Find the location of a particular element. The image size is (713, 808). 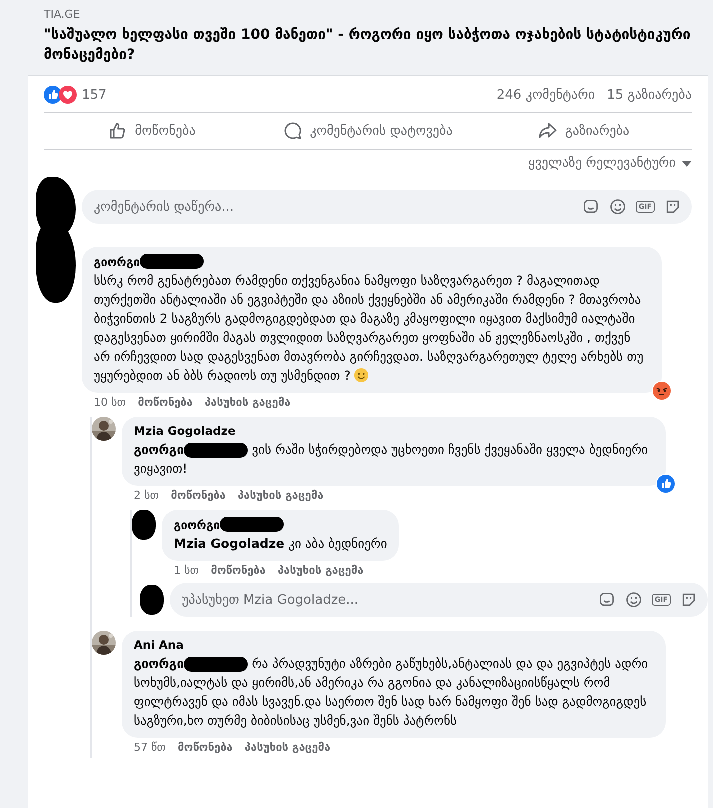

comment-text: გიორგი რა პრადვუნუტი აზრები გაწუხებს,ანტალიას და და ეგვიპტეს ადრი სოხუმს,იალტას და ყირიმს,ან ამერიკა რა გგონია და კანალიზაციისწყალს რომ ფილტრავენ და იმას სვავენ.და საერთო შენ სად ხარ ნამყოფი შენ სად გადმოგიგდეს საგზური,ხო თურმე ბიბისისაც უსმენ,ვაი შენს პატრონს is located at coordinates (392, 692).